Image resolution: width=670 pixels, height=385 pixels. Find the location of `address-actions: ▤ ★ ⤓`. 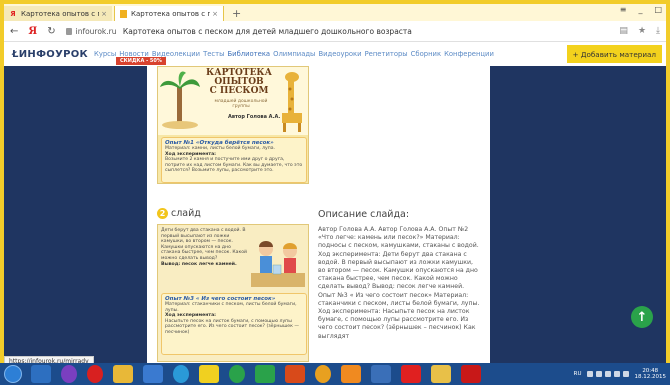

address-actions: ▤ ★ ⤓ is located at coordinates (639, 31).